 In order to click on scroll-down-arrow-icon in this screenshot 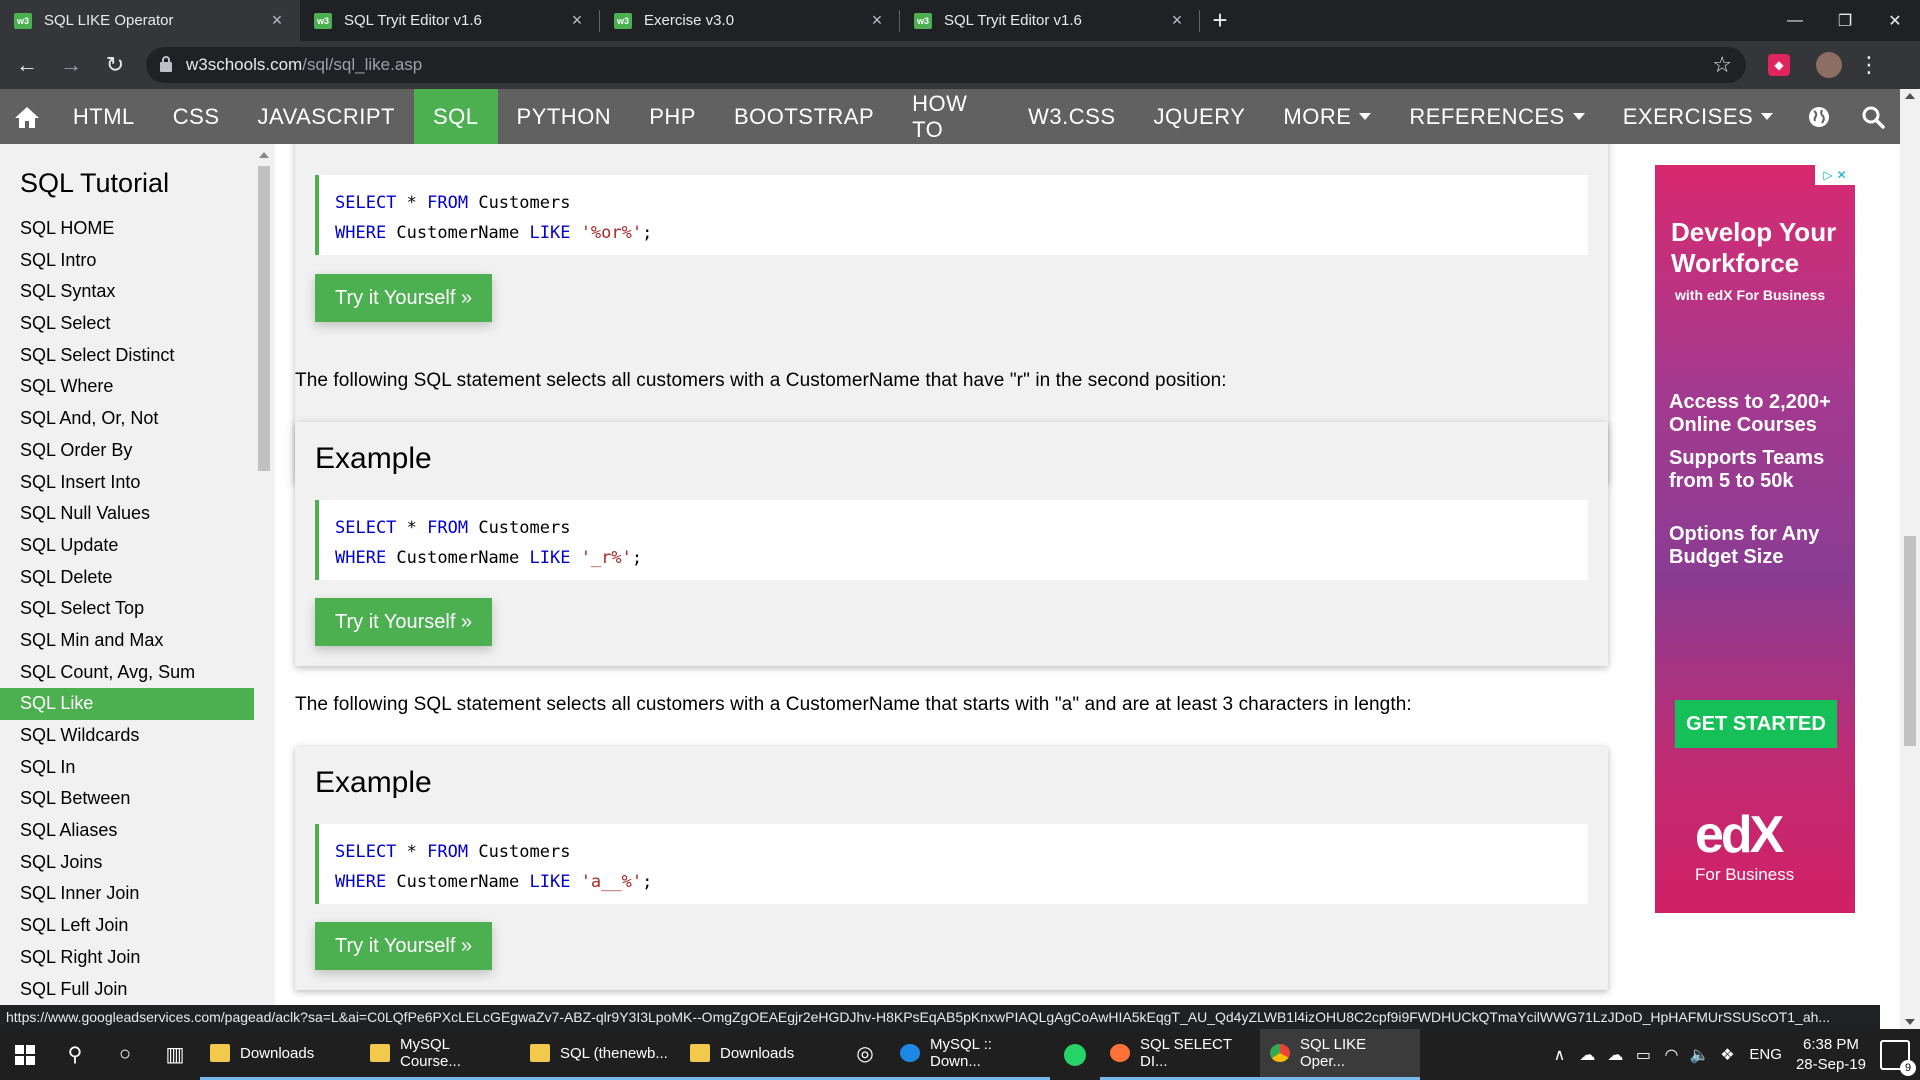, I will do `click(1910, 1022)`.